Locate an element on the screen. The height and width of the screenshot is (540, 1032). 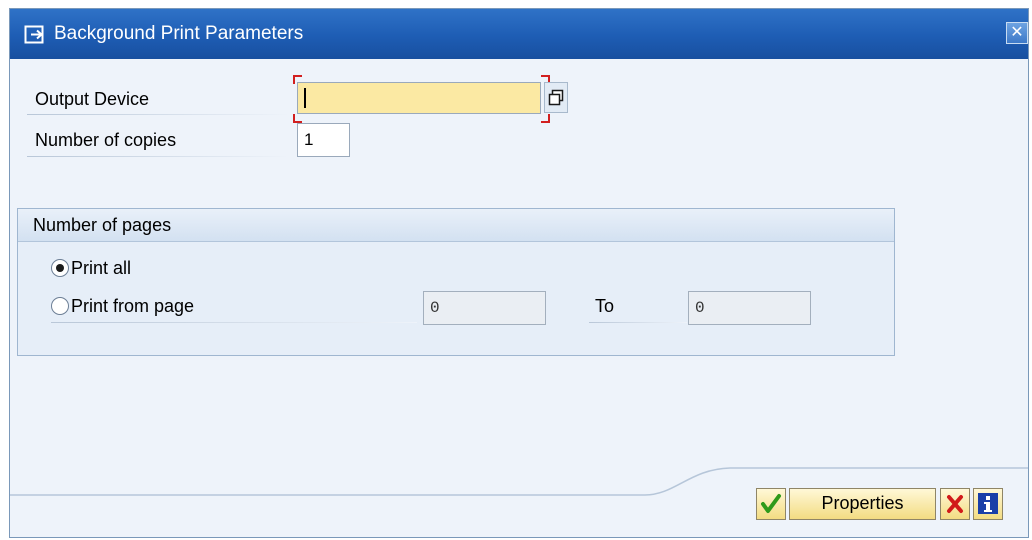
print-from-page-label: Print from page is located at coordinates (132, 306).